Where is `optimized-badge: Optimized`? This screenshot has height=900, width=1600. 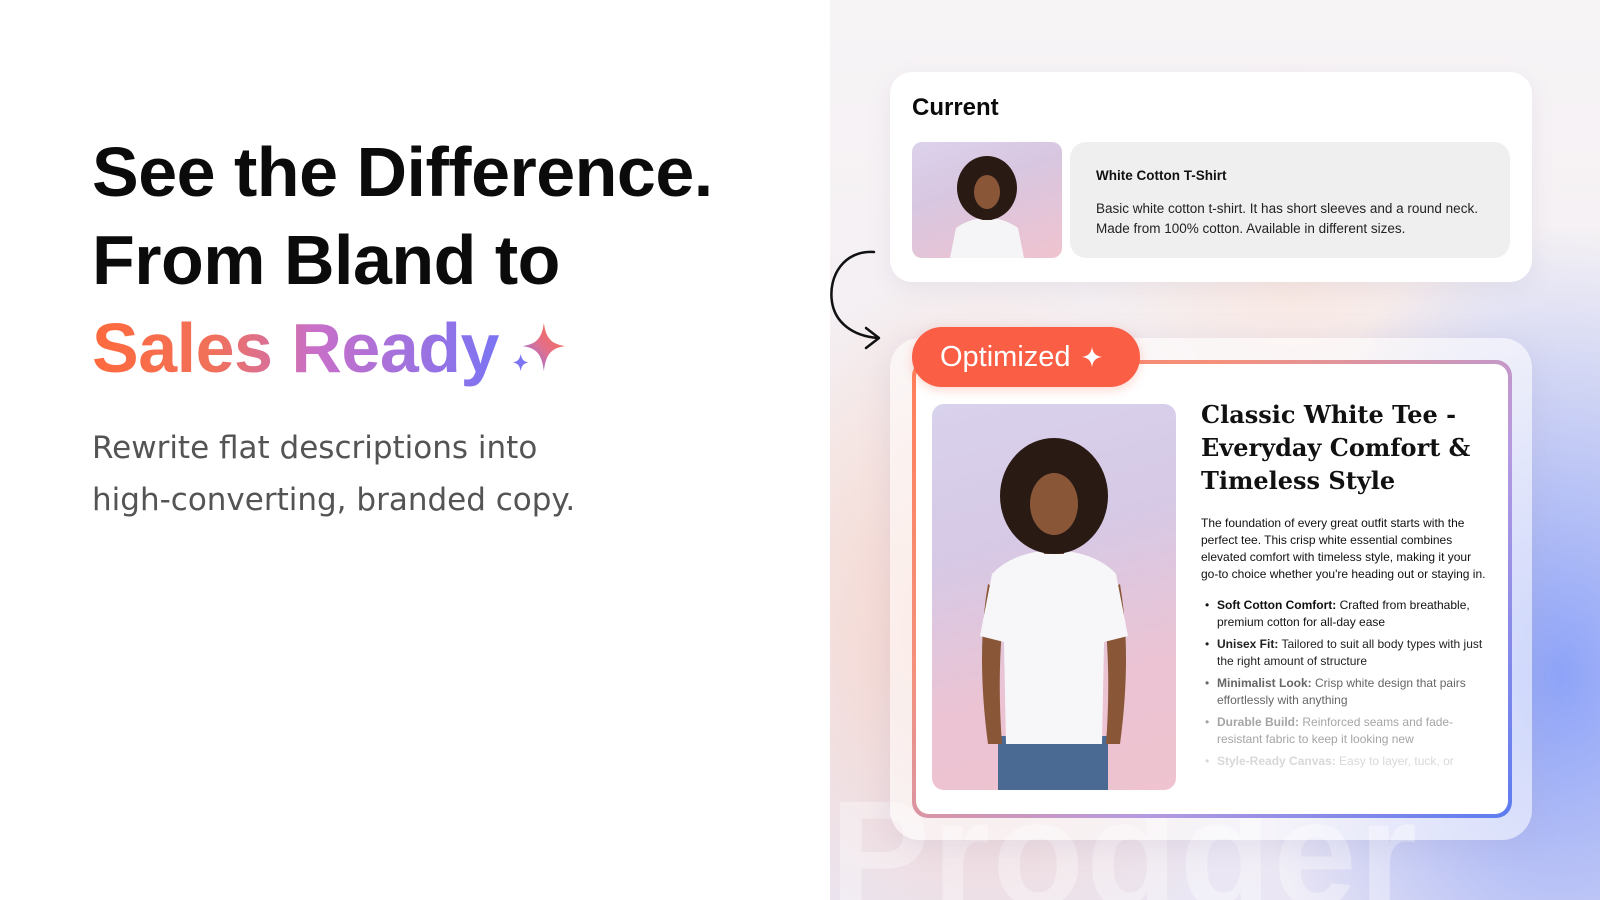 optimized-badge: Optimized is located at coordinates (1026, 357).